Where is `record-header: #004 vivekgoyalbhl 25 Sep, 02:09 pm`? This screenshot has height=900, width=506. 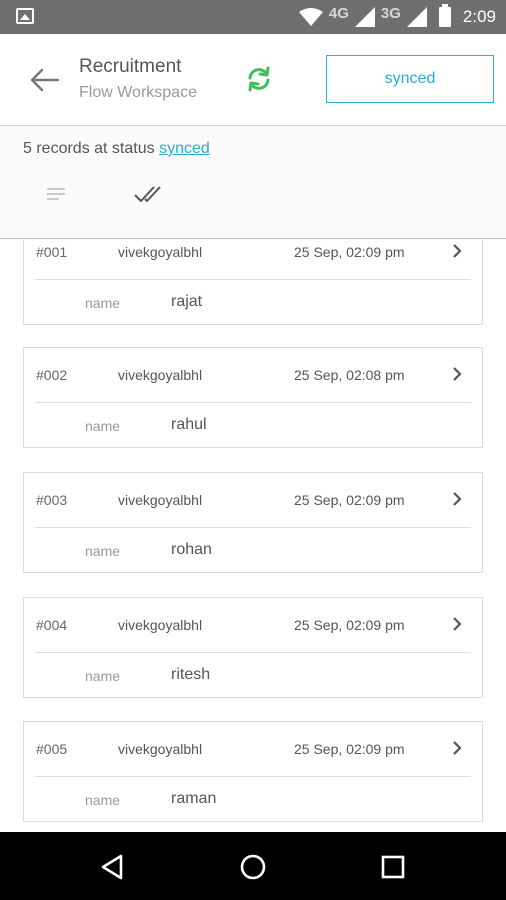 record-header: #004 vivekgoyalbhl 25 Sep, 02:09 pm is located at coordinates (253, 625).